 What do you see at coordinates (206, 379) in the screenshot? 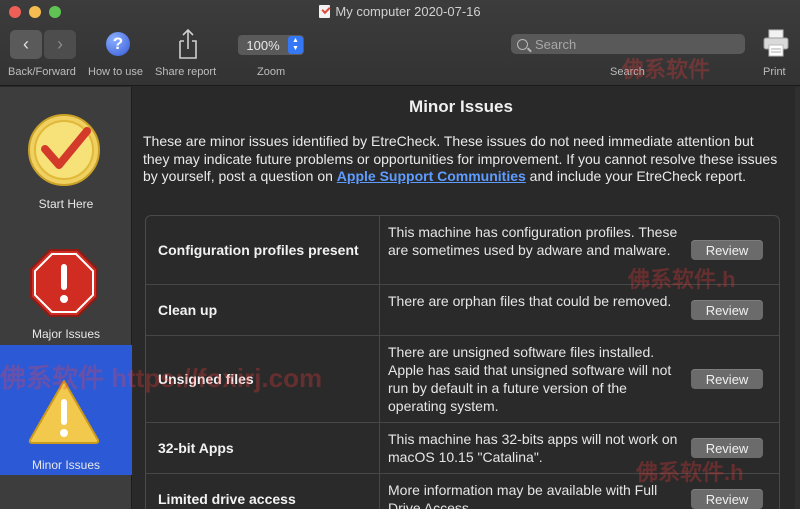
I see `issue-title: Unsigned files` at bounding box center [206, 379].